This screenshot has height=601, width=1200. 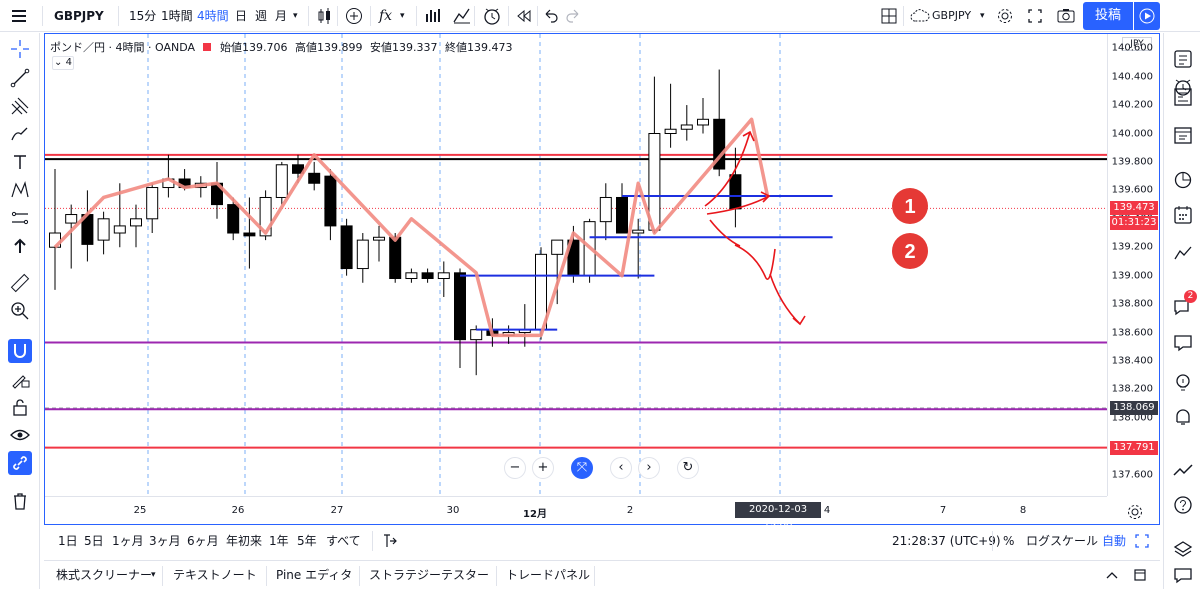 I want to click on clock: 21:28:37 (UTC+9), so click(x=946, y=541).